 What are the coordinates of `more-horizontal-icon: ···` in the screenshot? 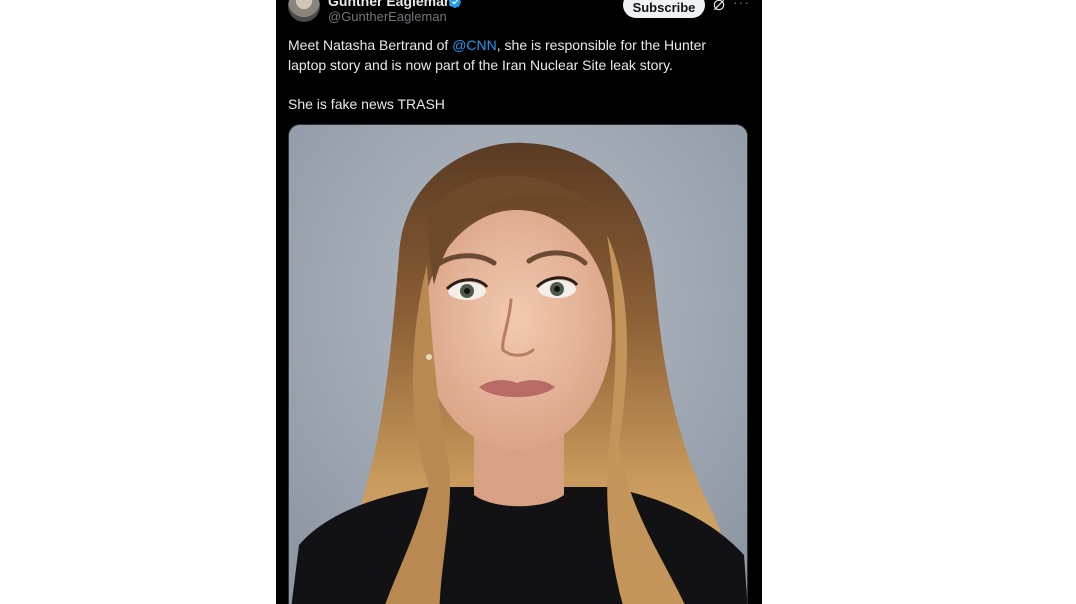 It's located at (741, 5).